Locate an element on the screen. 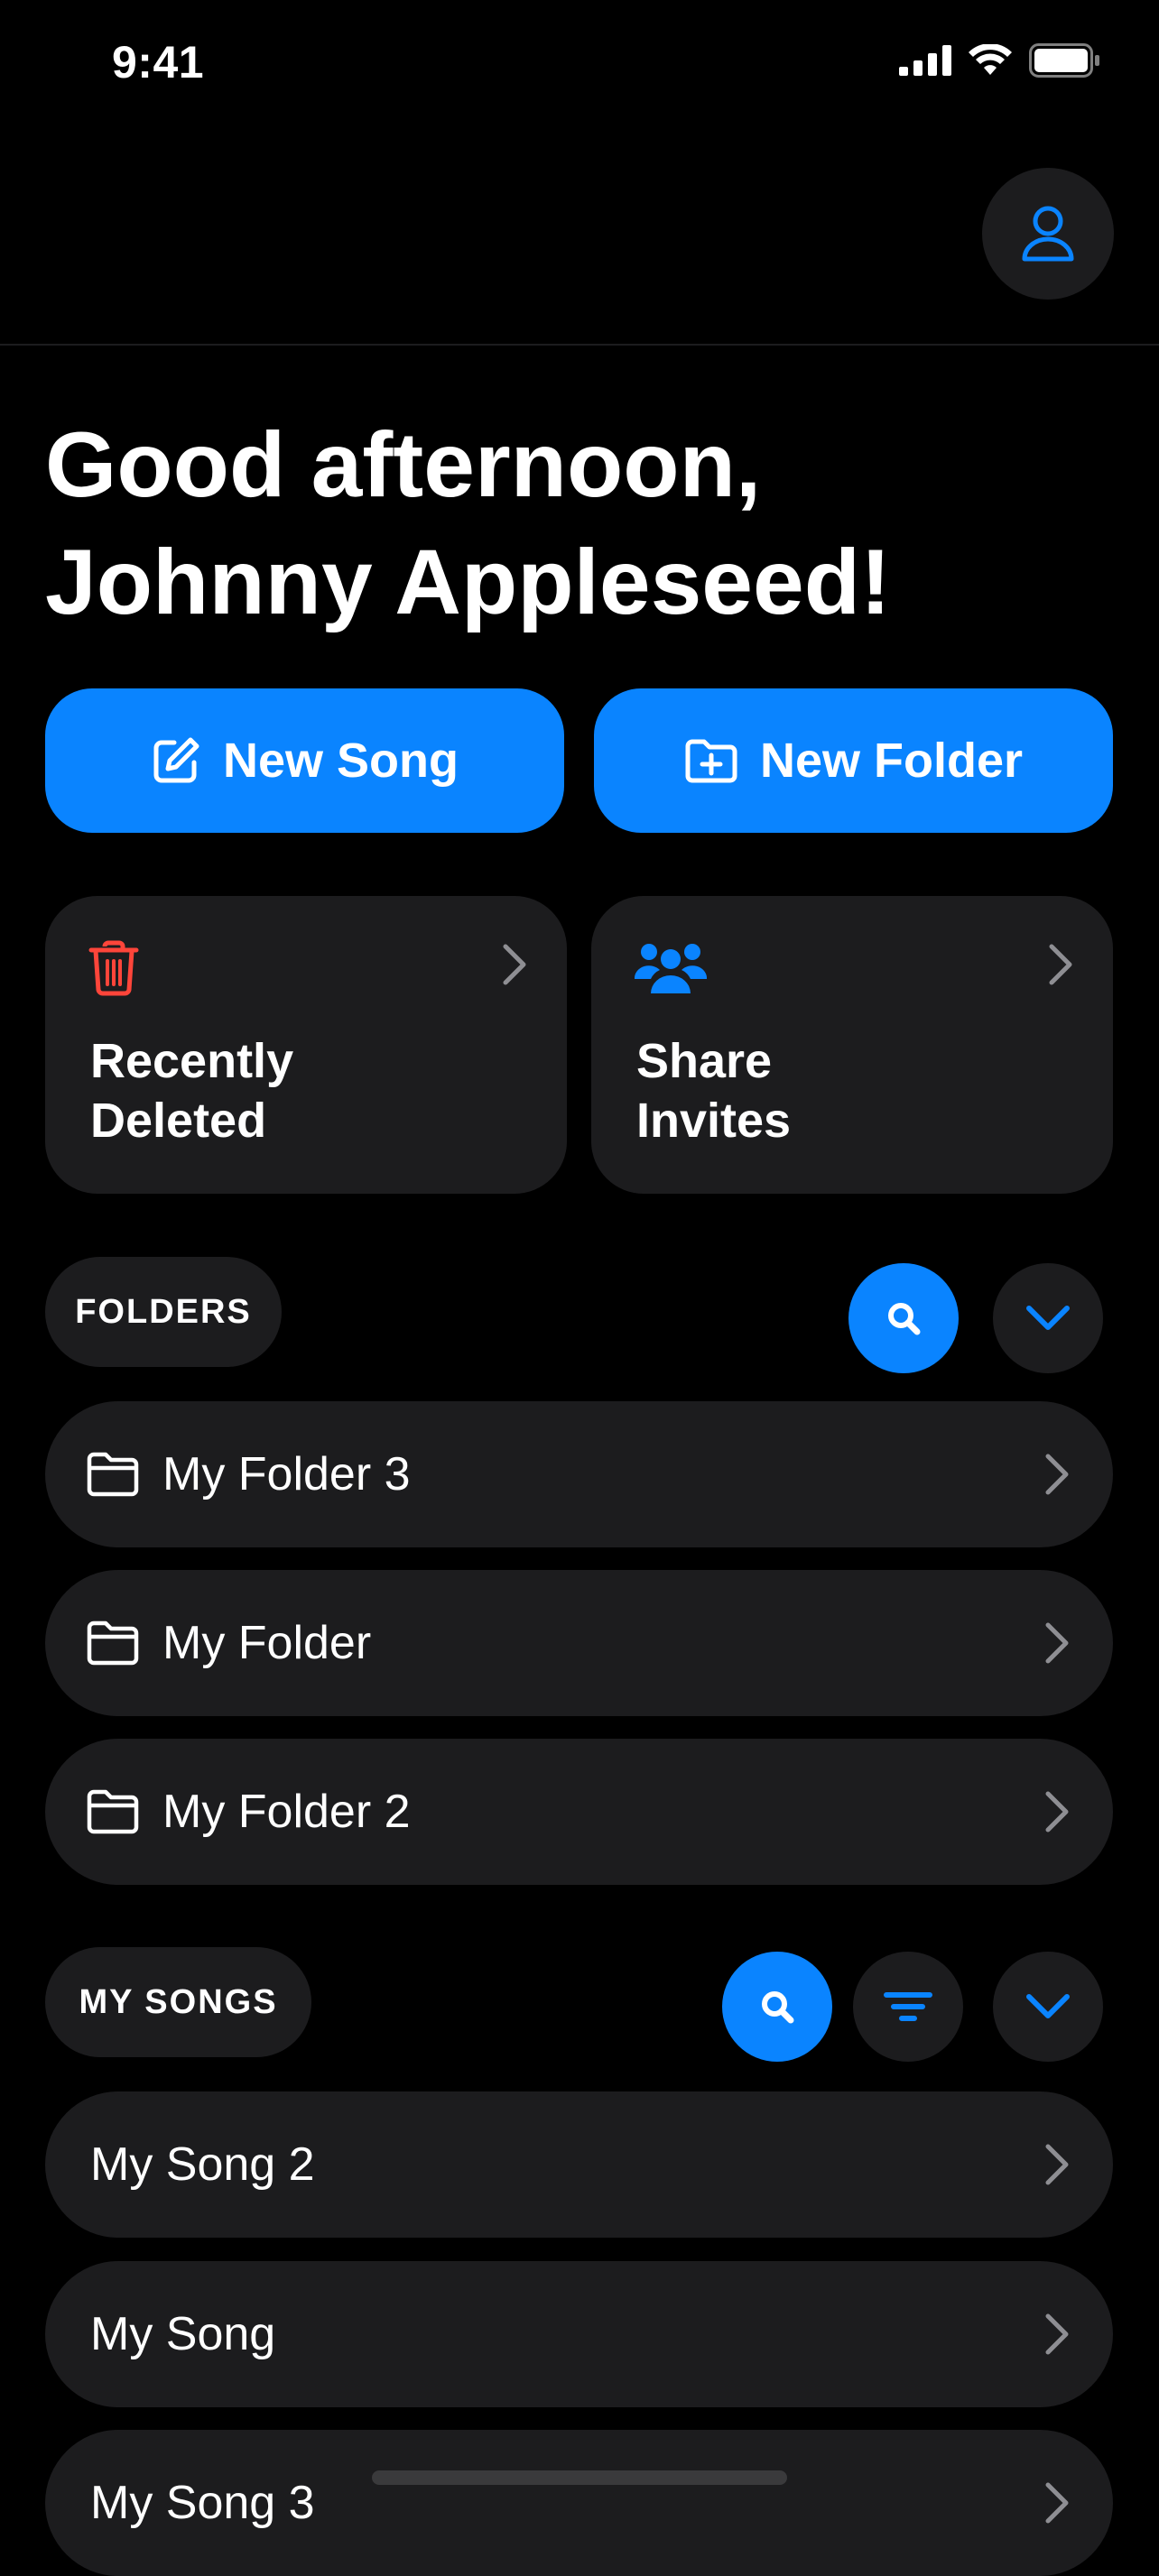 This screenshot has width=1159, height=2576. folder-plus-icon is located at coordinates (711, 761).